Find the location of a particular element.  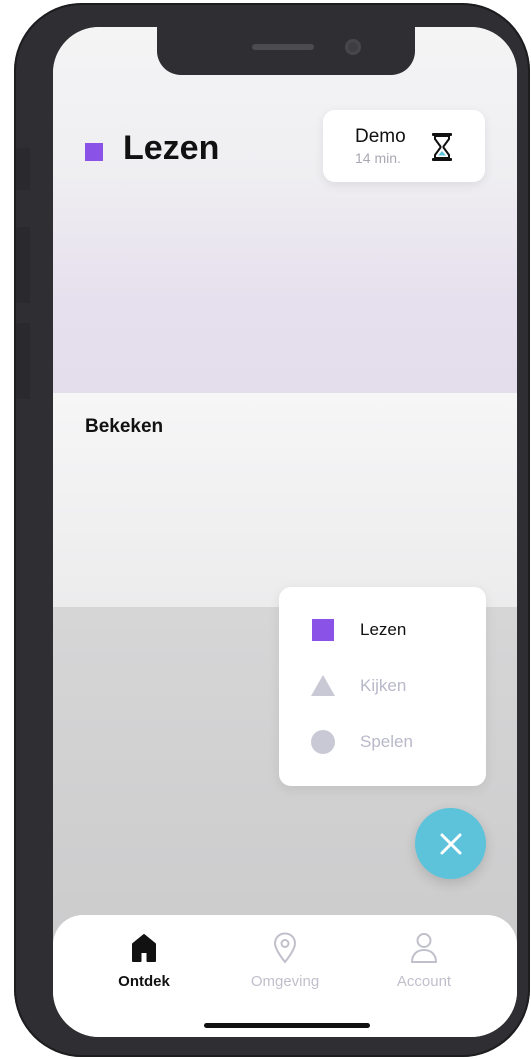

tab-label: Account is located at coordinates (424, 981).